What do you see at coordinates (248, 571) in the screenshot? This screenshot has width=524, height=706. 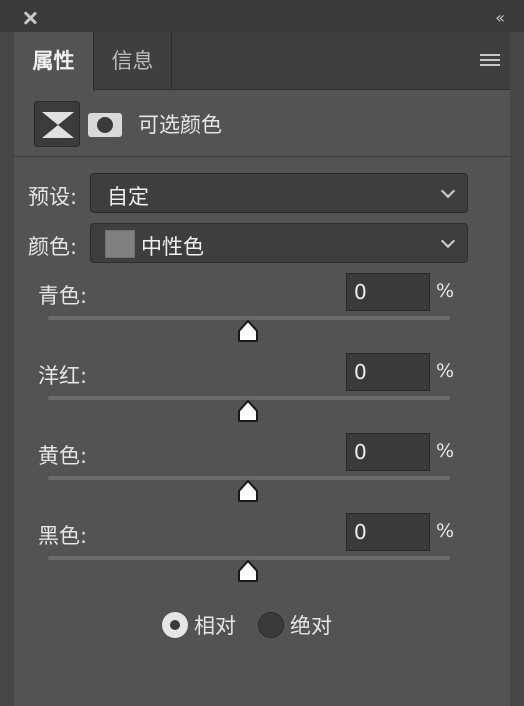 I see `black-slider-thumb` at bounding box center [248, 571].